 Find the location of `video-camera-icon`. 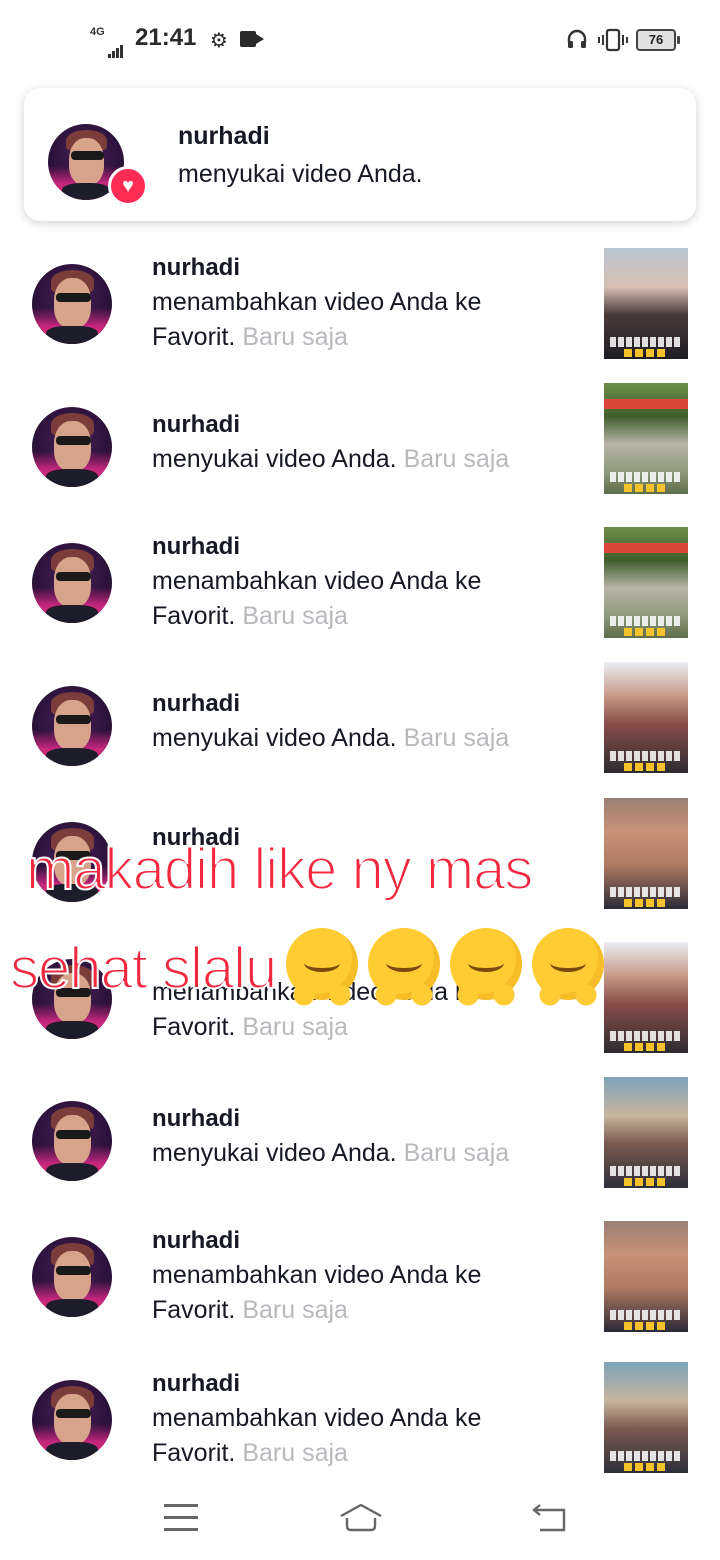

video-camera-icon is located at coordinates (252, 39).